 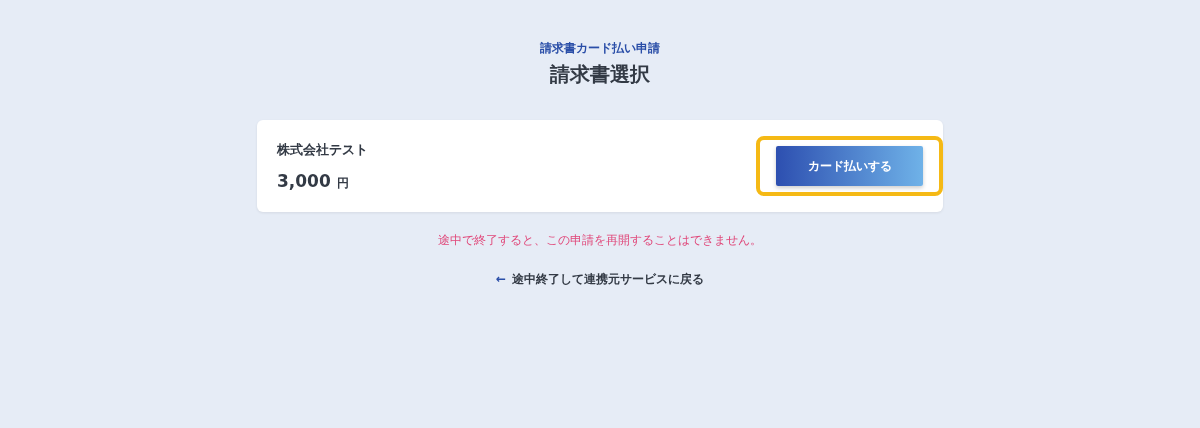 I want to click on card-pay-button: カード払いする, so click(x=849, y=166).